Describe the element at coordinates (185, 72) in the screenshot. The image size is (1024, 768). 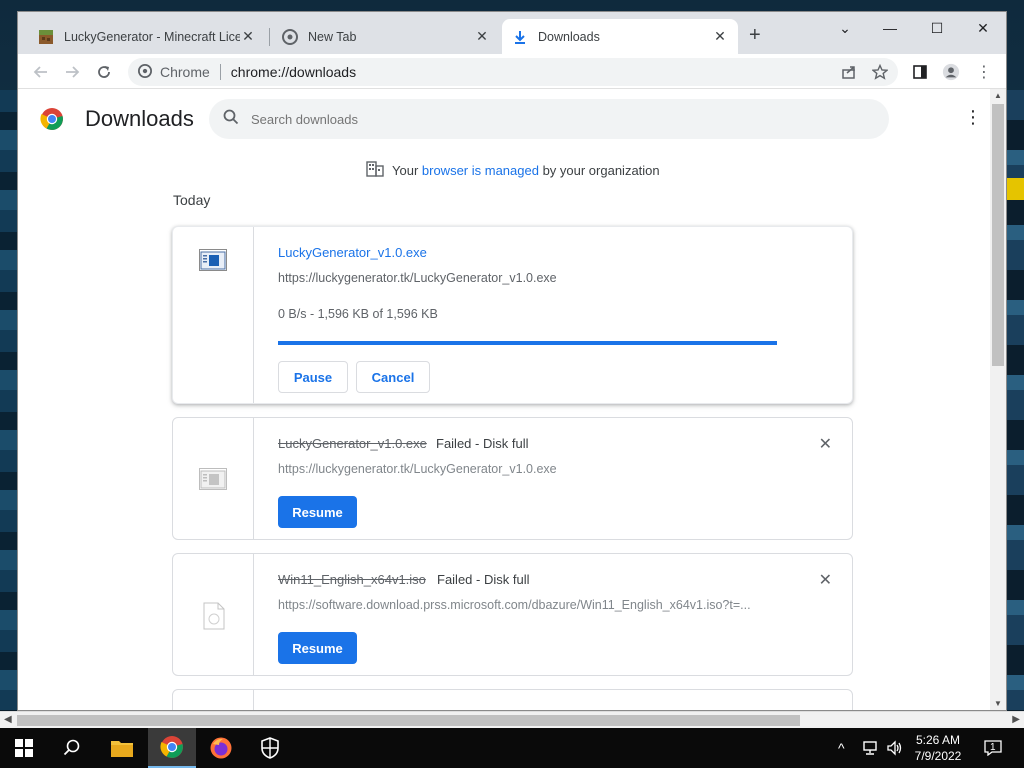
I see `site-label: Chrome` at that location.